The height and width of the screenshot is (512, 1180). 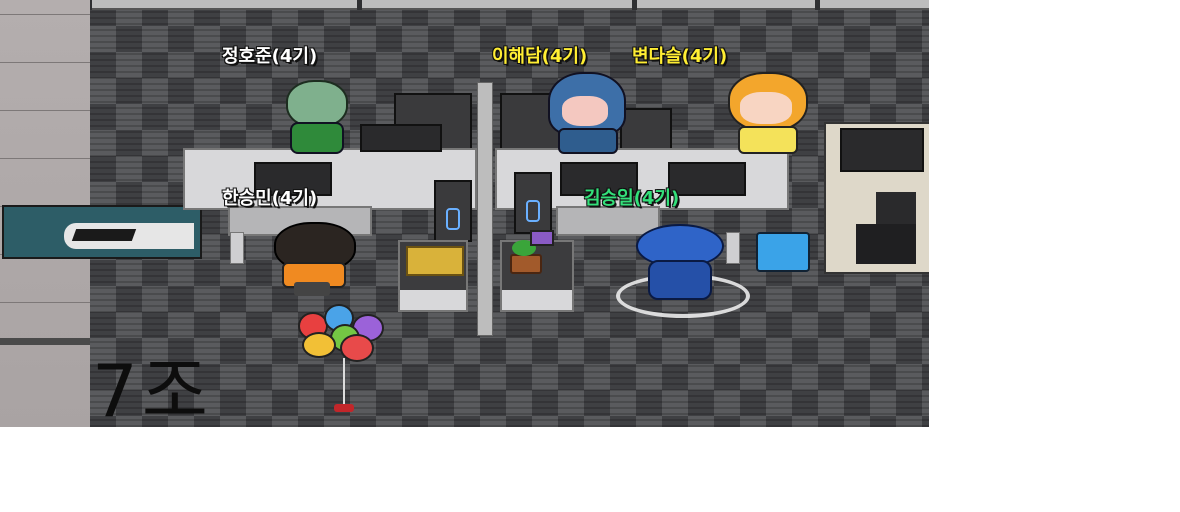 I want to click on avatar-shark, so click(x=592, y=112).